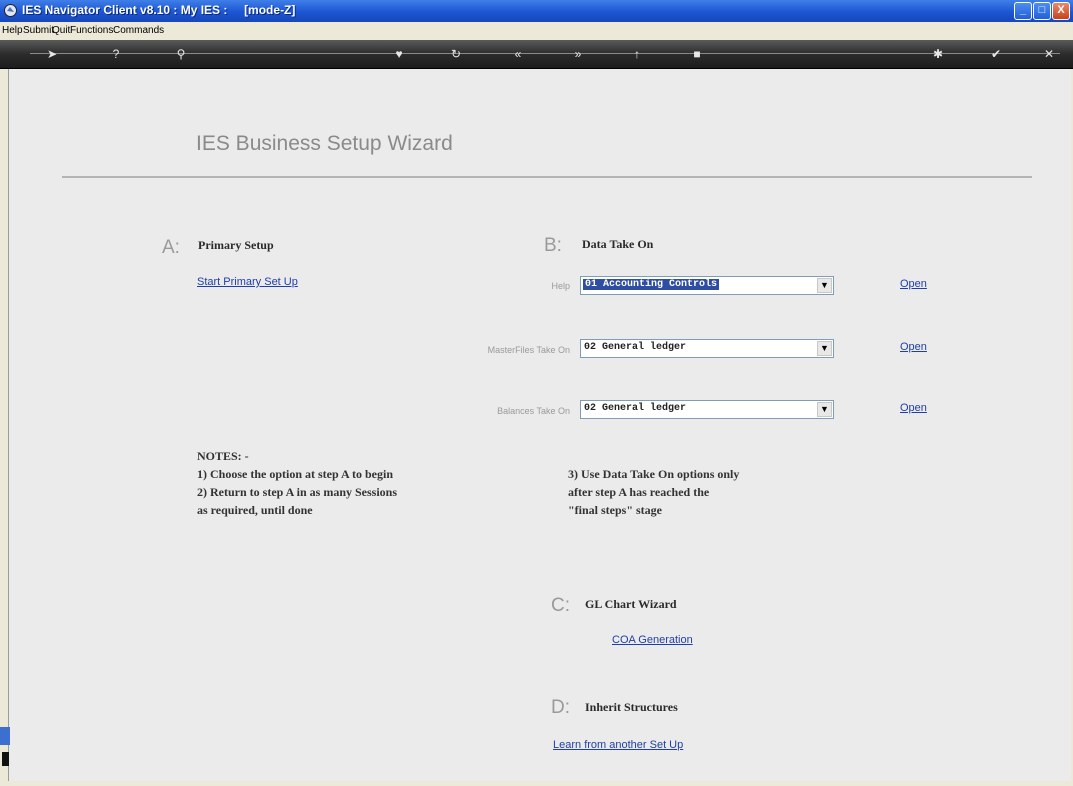  I want to click on section-a-letter: A:, so click(171, 247).